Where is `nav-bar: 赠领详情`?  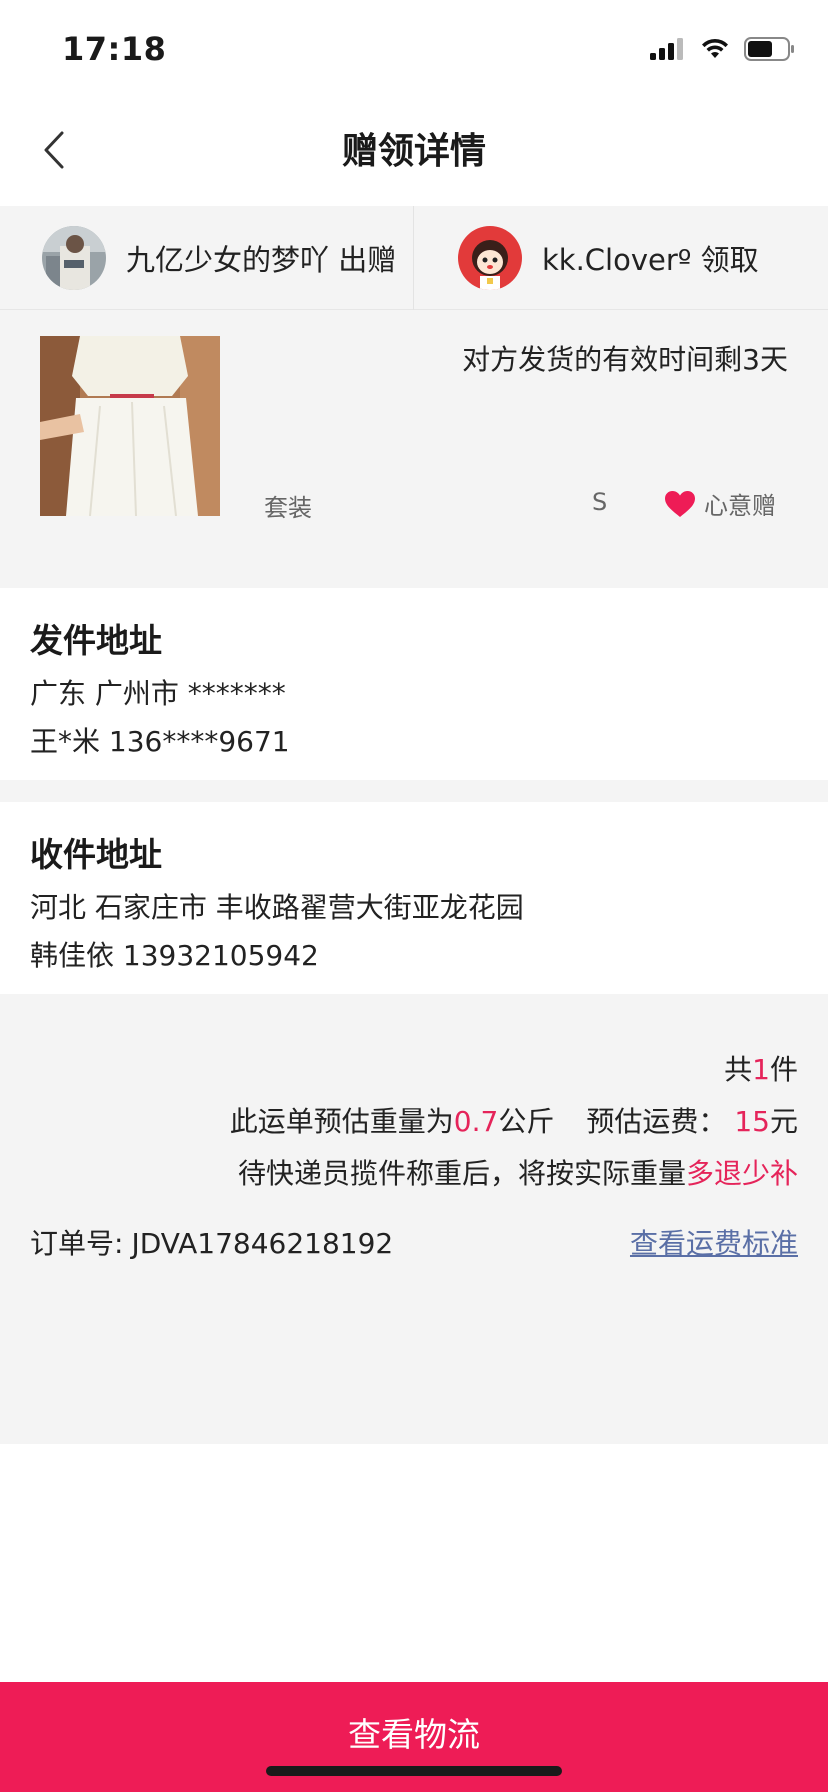
nav-bar: 赠领详情 is located at coordinates (414, 151).